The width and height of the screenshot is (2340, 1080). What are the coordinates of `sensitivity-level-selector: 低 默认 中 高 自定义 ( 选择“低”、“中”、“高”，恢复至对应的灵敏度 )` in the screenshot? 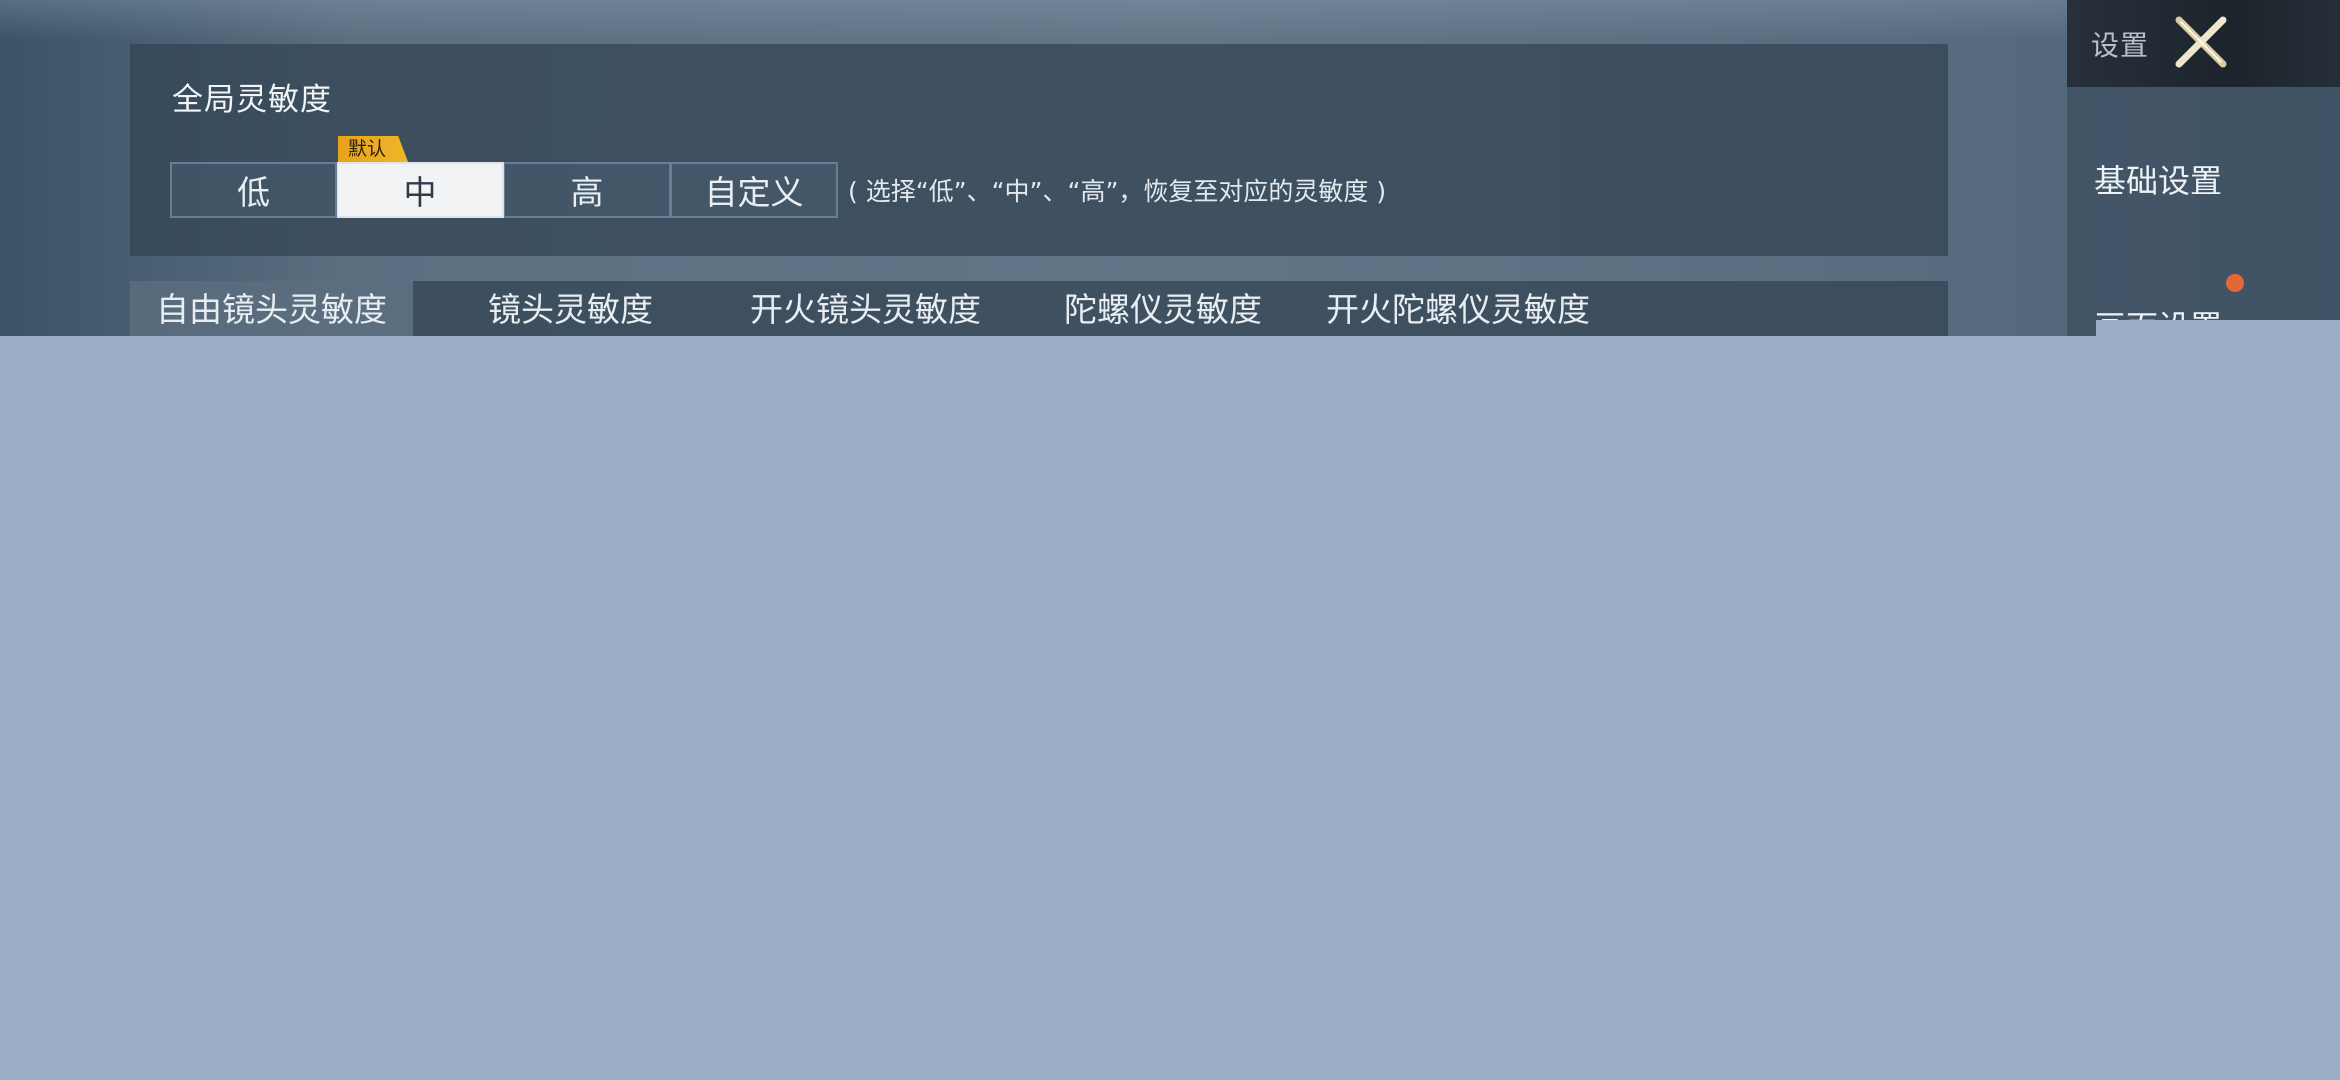 It's located at (778, 177).